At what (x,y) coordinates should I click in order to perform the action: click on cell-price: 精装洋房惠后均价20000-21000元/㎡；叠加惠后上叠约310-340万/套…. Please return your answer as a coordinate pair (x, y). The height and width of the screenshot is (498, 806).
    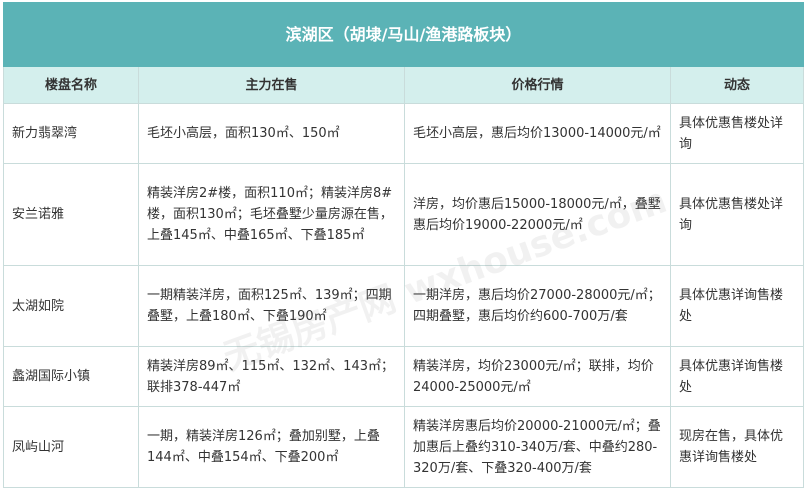
    Looking at the image, I should click on (537, 447).